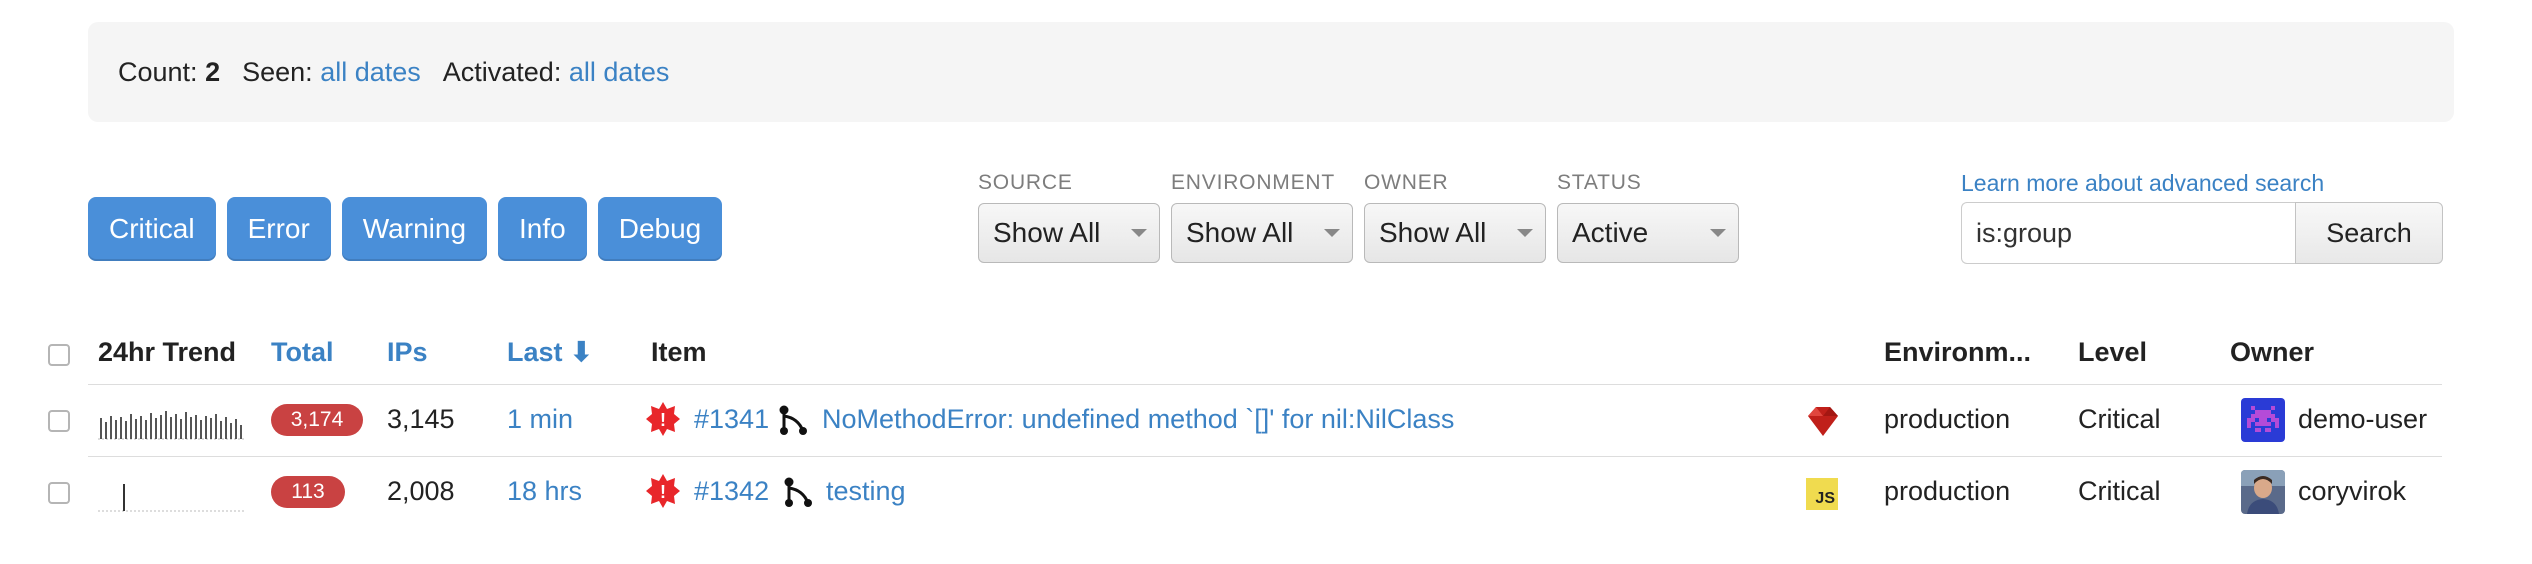  What do you see at coordinates (731, 491) in the screenshot?
I see `item-id-link: #1342` at bounding box center [731, 491].